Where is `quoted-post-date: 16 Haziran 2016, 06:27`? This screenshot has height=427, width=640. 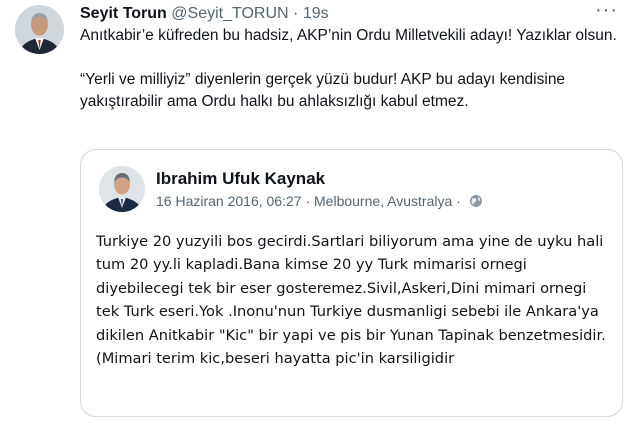 quoted-post-date: 16 Haziran 2016, 06:27 is located at coordinates (229, 201).